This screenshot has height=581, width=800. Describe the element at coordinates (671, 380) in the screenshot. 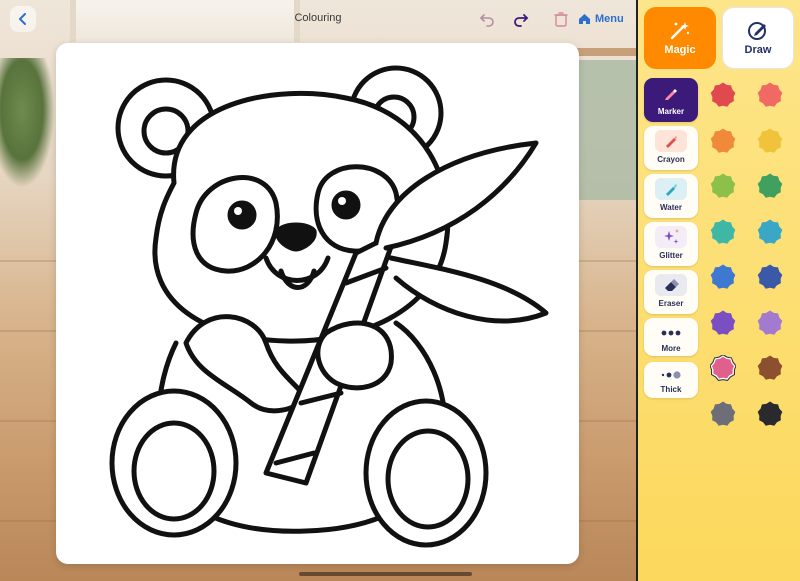

I see `brush-size-button: Thick` at that location.